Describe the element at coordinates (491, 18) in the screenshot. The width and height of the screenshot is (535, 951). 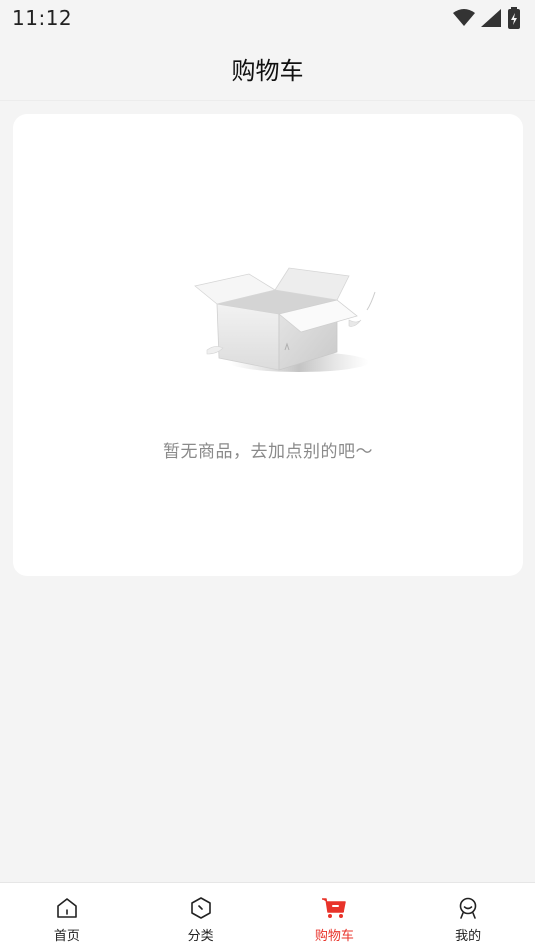
I see `signal-icon` at that location.